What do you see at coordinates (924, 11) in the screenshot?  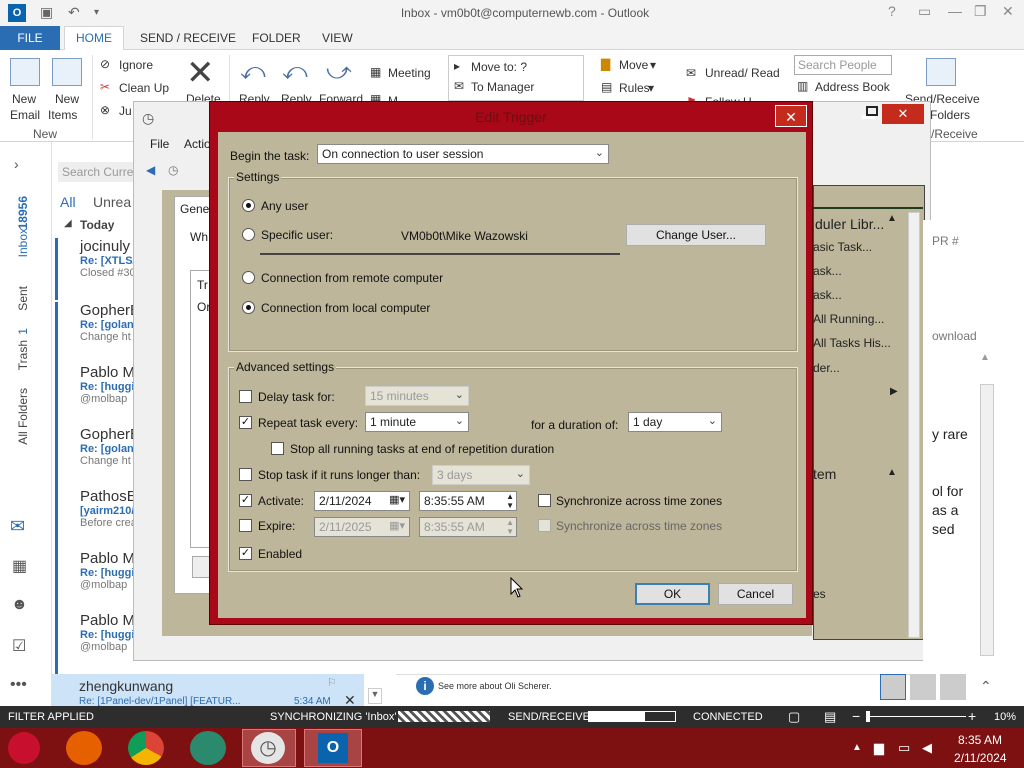 I see `ribbon-options-icon: ▭` at bounding box center [924, 11].